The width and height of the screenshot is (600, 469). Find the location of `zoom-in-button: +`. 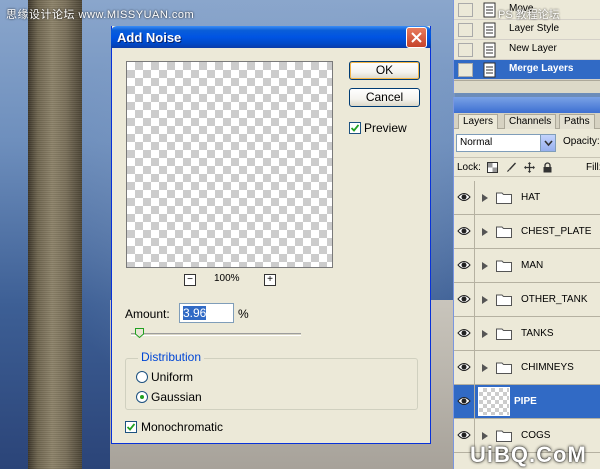

zoom-in-button: + is located at coordinates (270, 280).